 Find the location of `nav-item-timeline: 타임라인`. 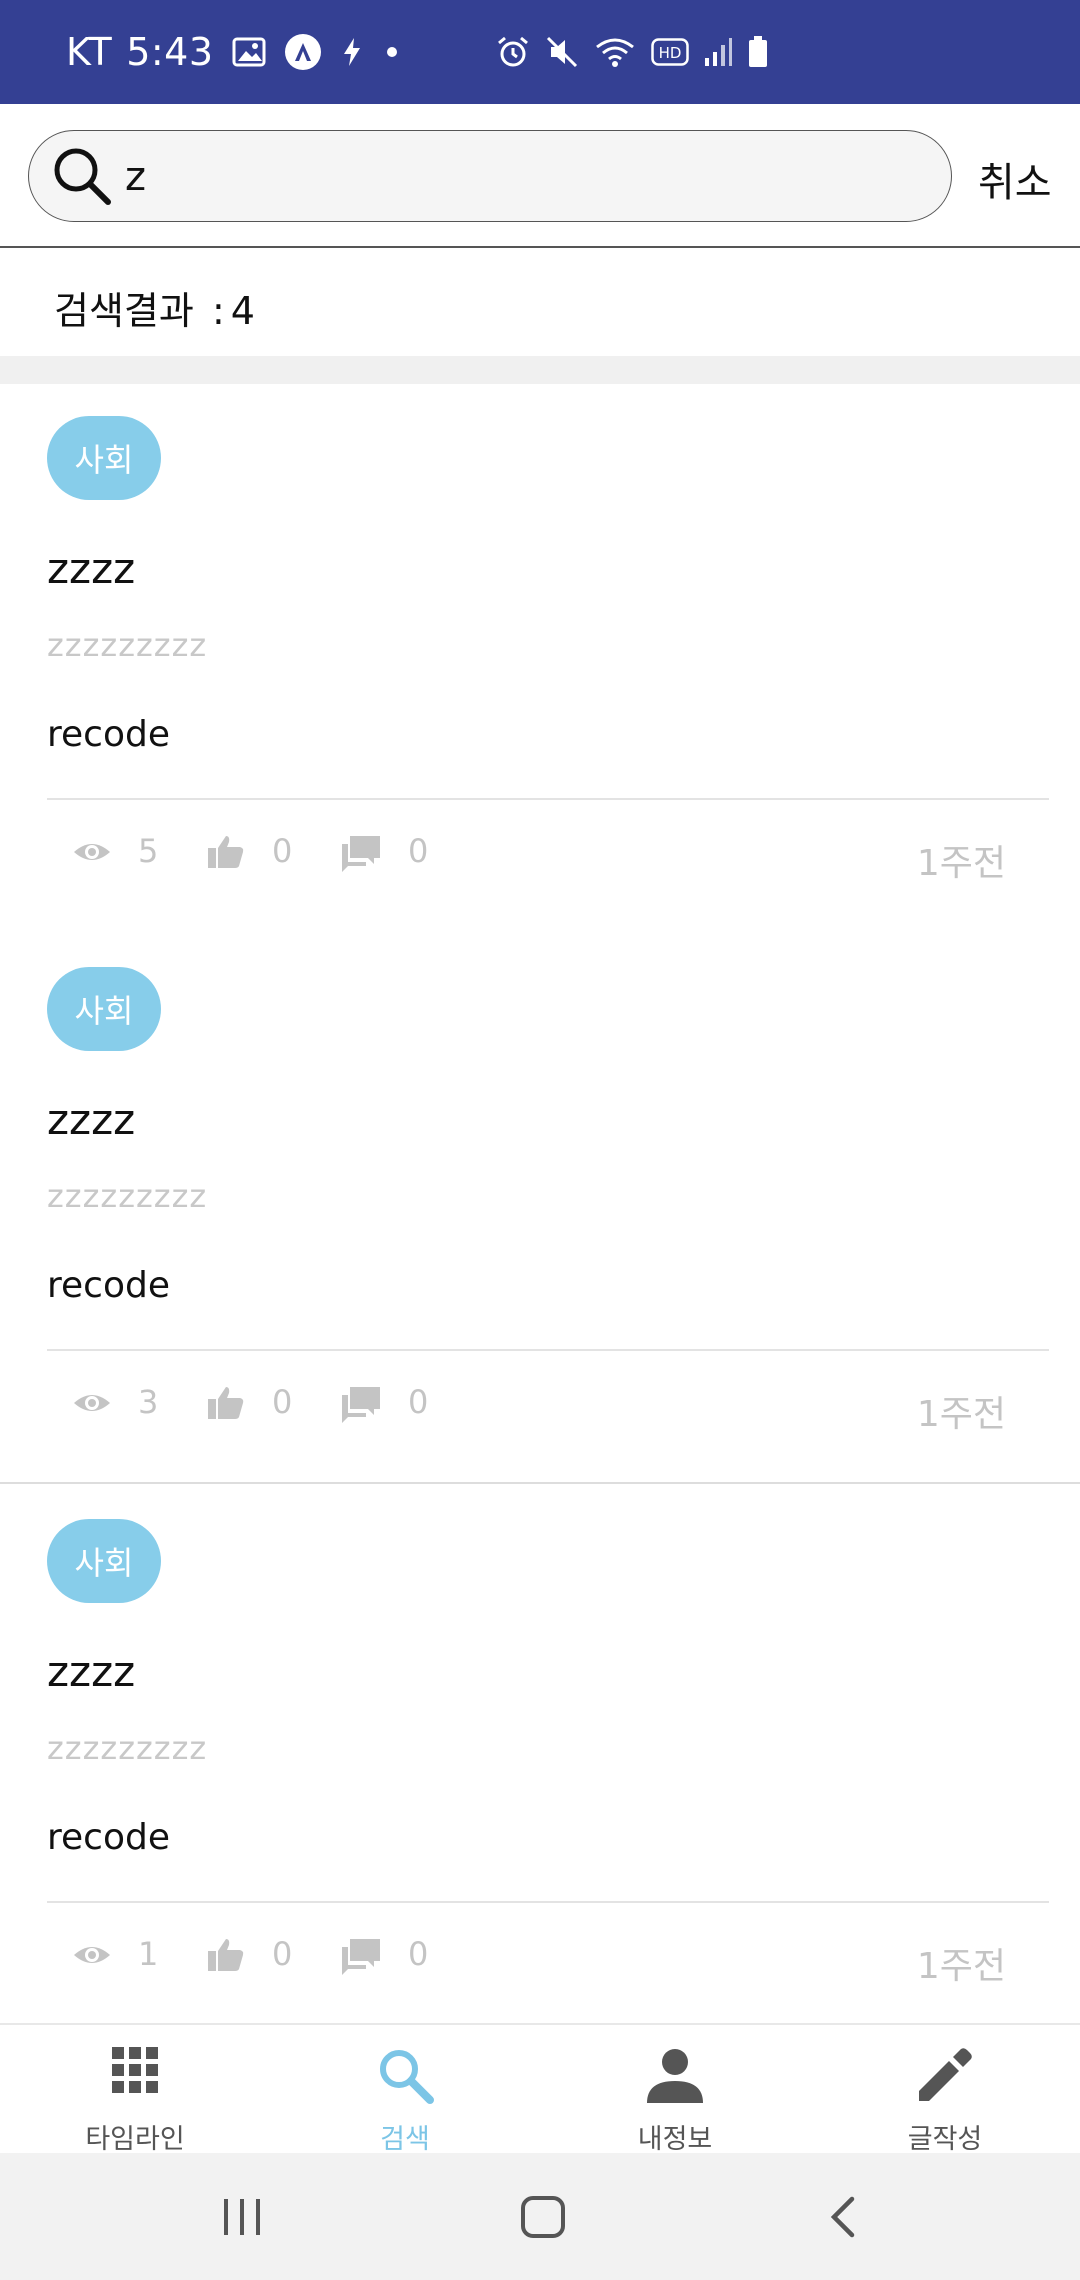

nav-item-timeline: 타임라인 is located at coordinates (135, 2090).